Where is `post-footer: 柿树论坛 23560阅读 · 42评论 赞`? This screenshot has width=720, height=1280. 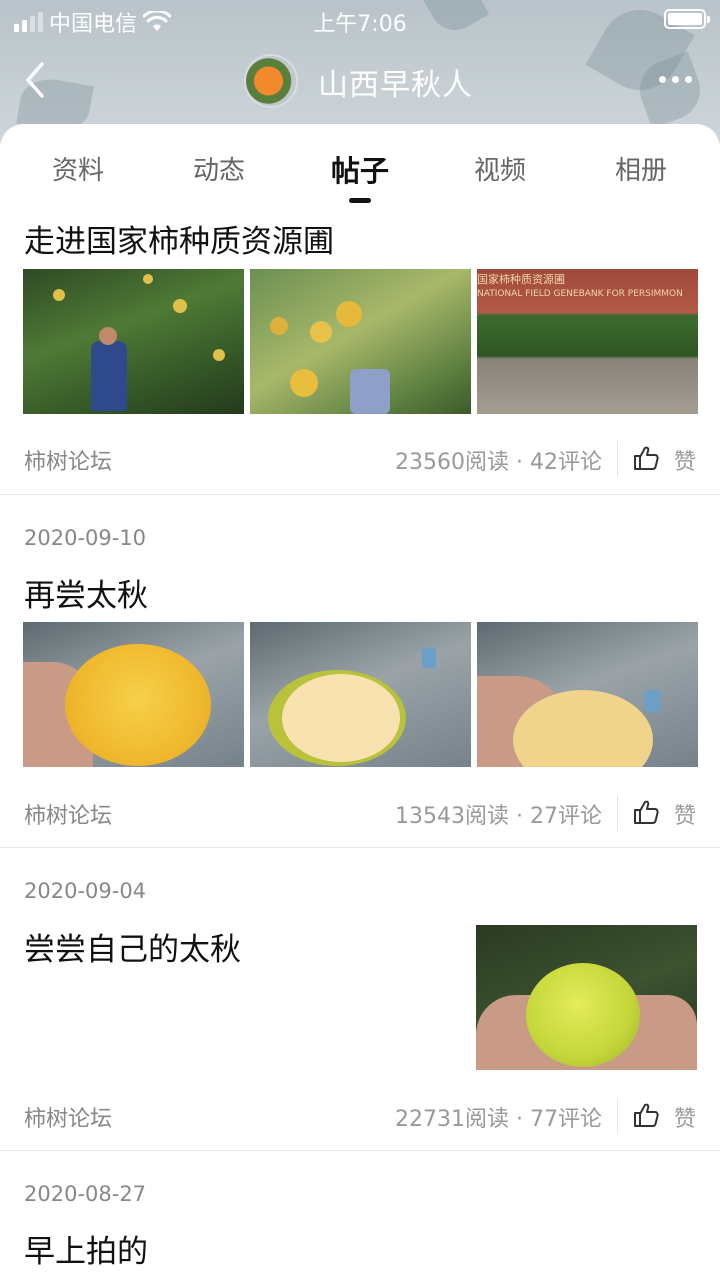 post-footer: 柿树论坛 23560阅读 · 42评论 赞 is located at coordinates (360, 460).